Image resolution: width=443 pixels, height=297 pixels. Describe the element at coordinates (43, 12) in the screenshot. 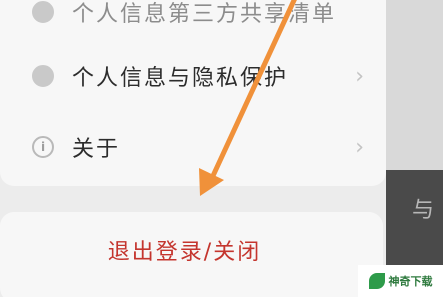

I see `share-icon` at that location.